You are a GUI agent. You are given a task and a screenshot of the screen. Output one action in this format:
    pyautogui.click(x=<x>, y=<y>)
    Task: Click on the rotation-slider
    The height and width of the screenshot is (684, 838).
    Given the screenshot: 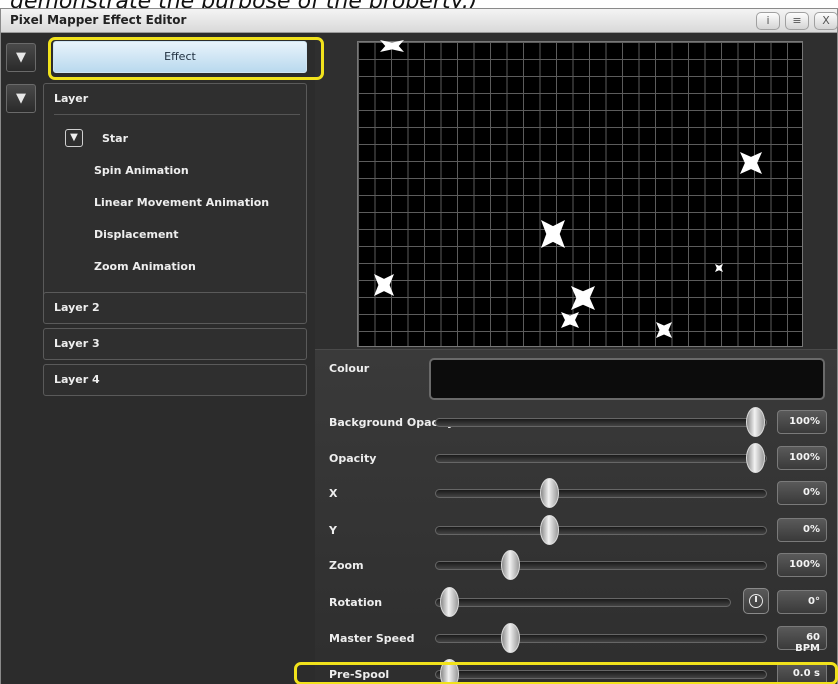 What is the action you would take?
    pyautogui.click(x=583, y=602)
    